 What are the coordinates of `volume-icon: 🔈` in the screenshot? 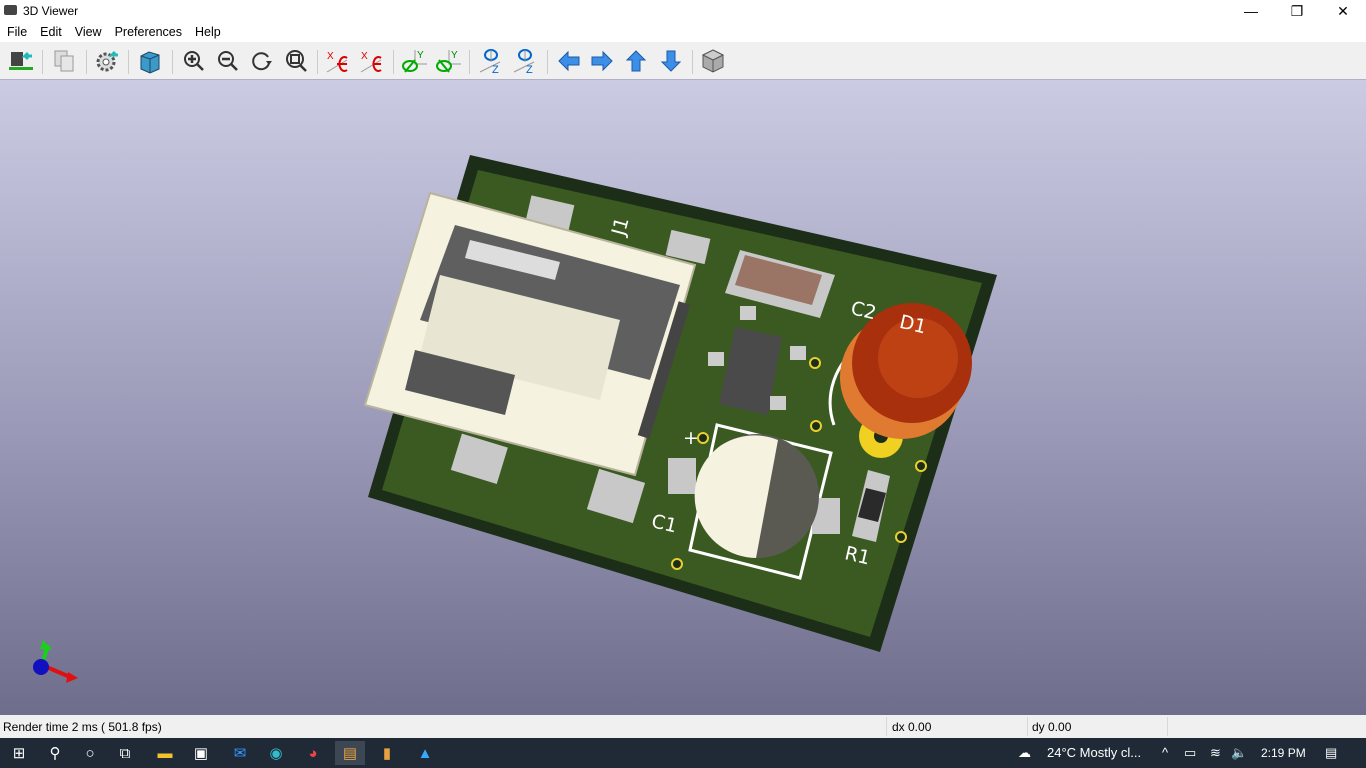 It's located at (1239, 753).